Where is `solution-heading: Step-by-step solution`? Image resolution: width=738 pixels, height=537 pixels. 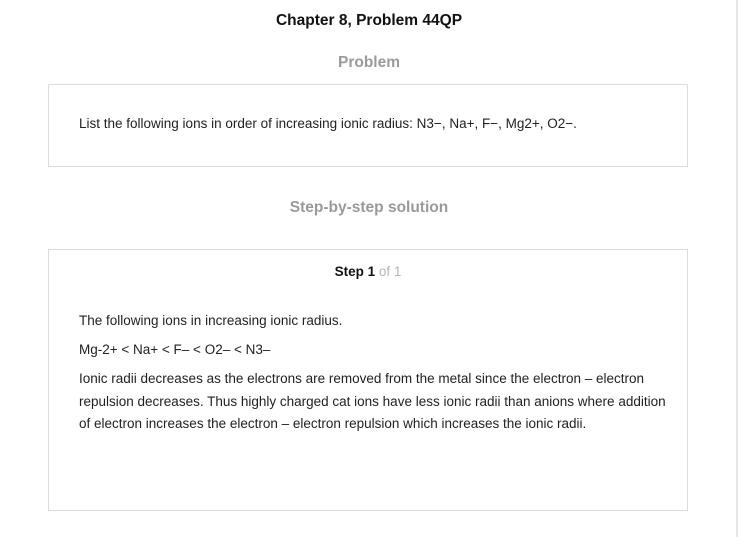 solution-heading: Step-by-step solution is located at coordinates (369, 207).